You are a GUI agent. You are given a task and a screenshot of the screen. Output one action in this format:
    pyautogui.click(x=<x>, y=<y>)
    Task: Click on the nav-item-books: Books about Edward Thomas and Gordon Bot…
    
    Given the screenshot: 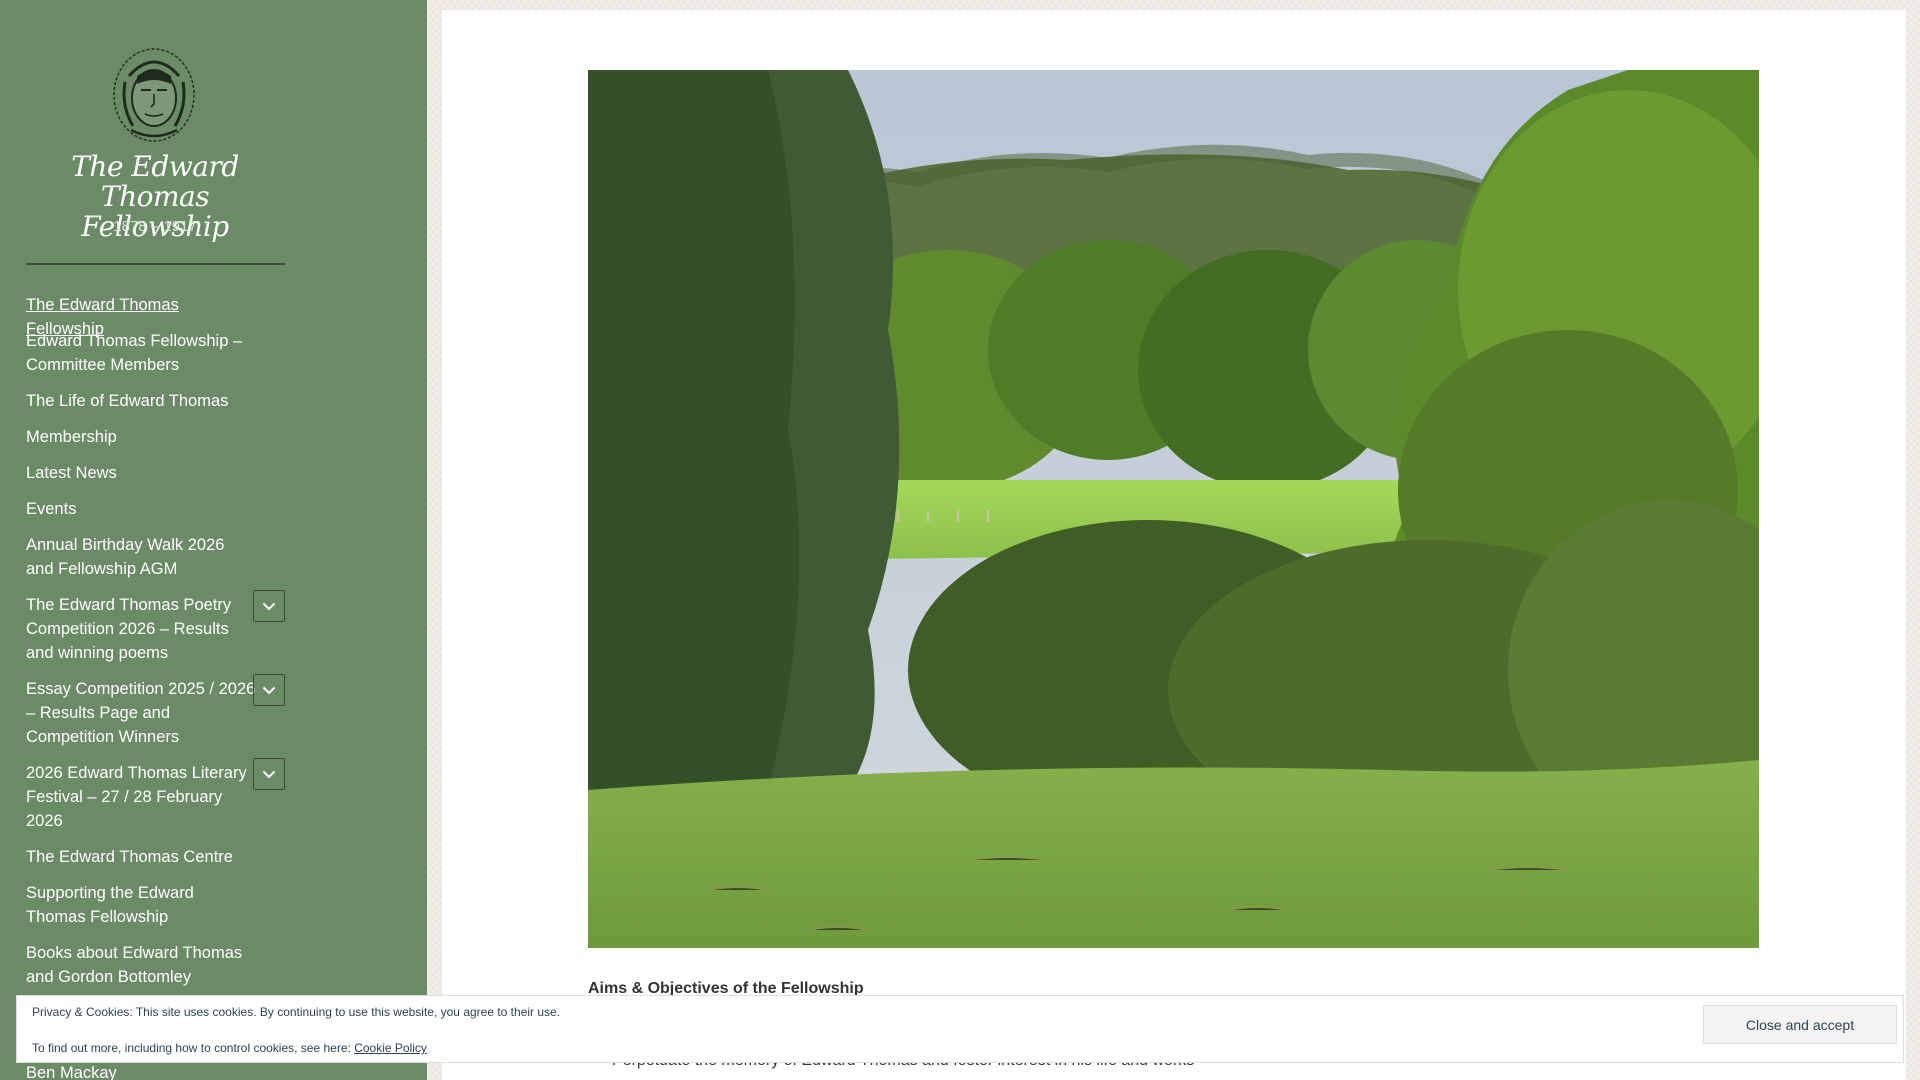 What is the action you would take?
    pyautogui.click(x=141, y=965)
    